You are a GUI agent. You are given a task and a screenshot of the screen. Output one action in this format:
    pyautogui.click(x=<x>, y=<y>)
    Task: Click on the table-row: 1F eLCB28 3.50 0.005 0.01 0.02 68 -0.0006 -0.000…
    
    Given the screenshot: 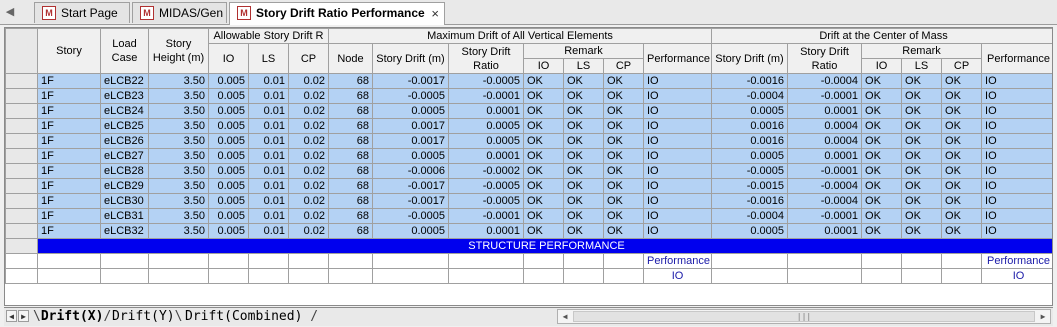 What is the action you would take?
    pyautogui.click(x=528, y=171)
    